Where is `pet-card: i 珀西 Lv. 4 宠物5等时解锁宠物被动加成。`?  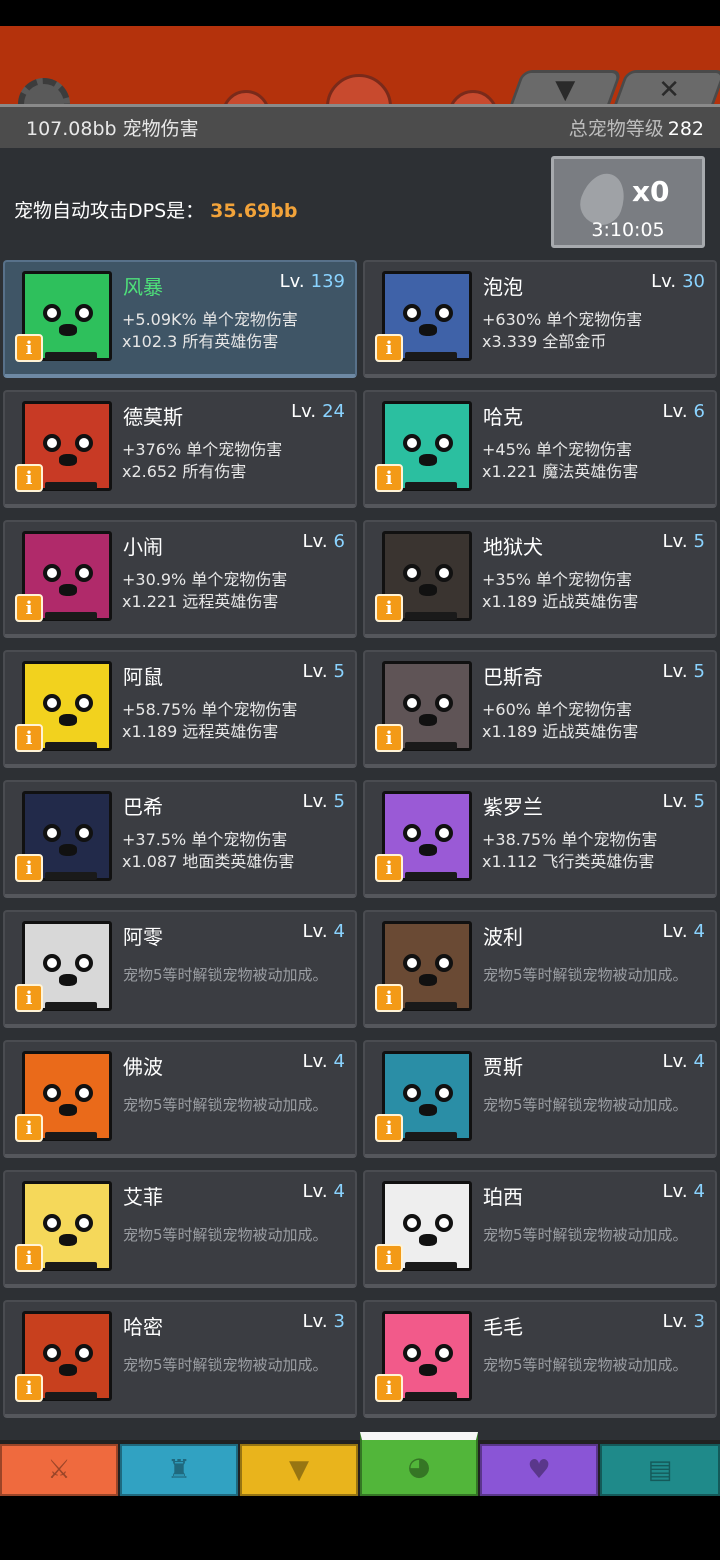 pet-card: i 珀西 Lv. 4 宠物5等时解锁宠物被动加成。 is located at coordinates (540, 1229).